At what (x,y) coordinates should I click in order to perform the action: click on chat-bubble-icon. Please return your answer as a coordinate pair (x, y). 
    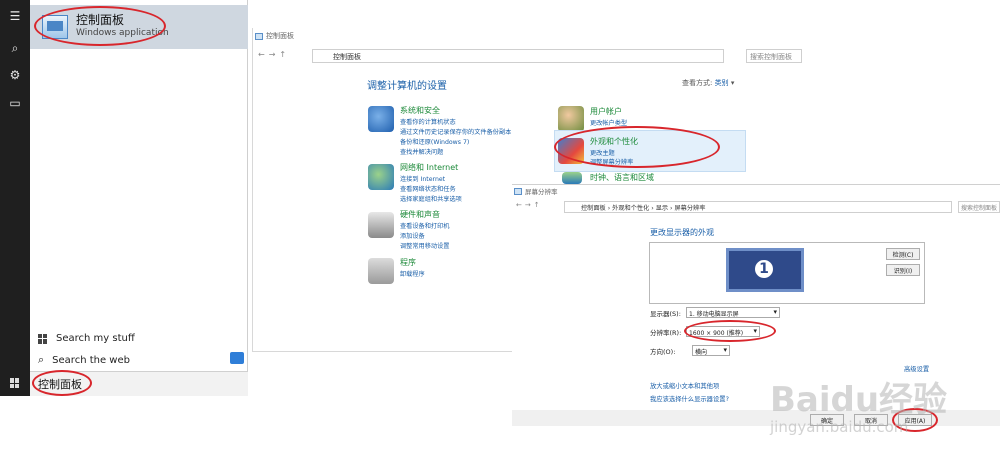
    Looking at the image, I should click on (237, 358).